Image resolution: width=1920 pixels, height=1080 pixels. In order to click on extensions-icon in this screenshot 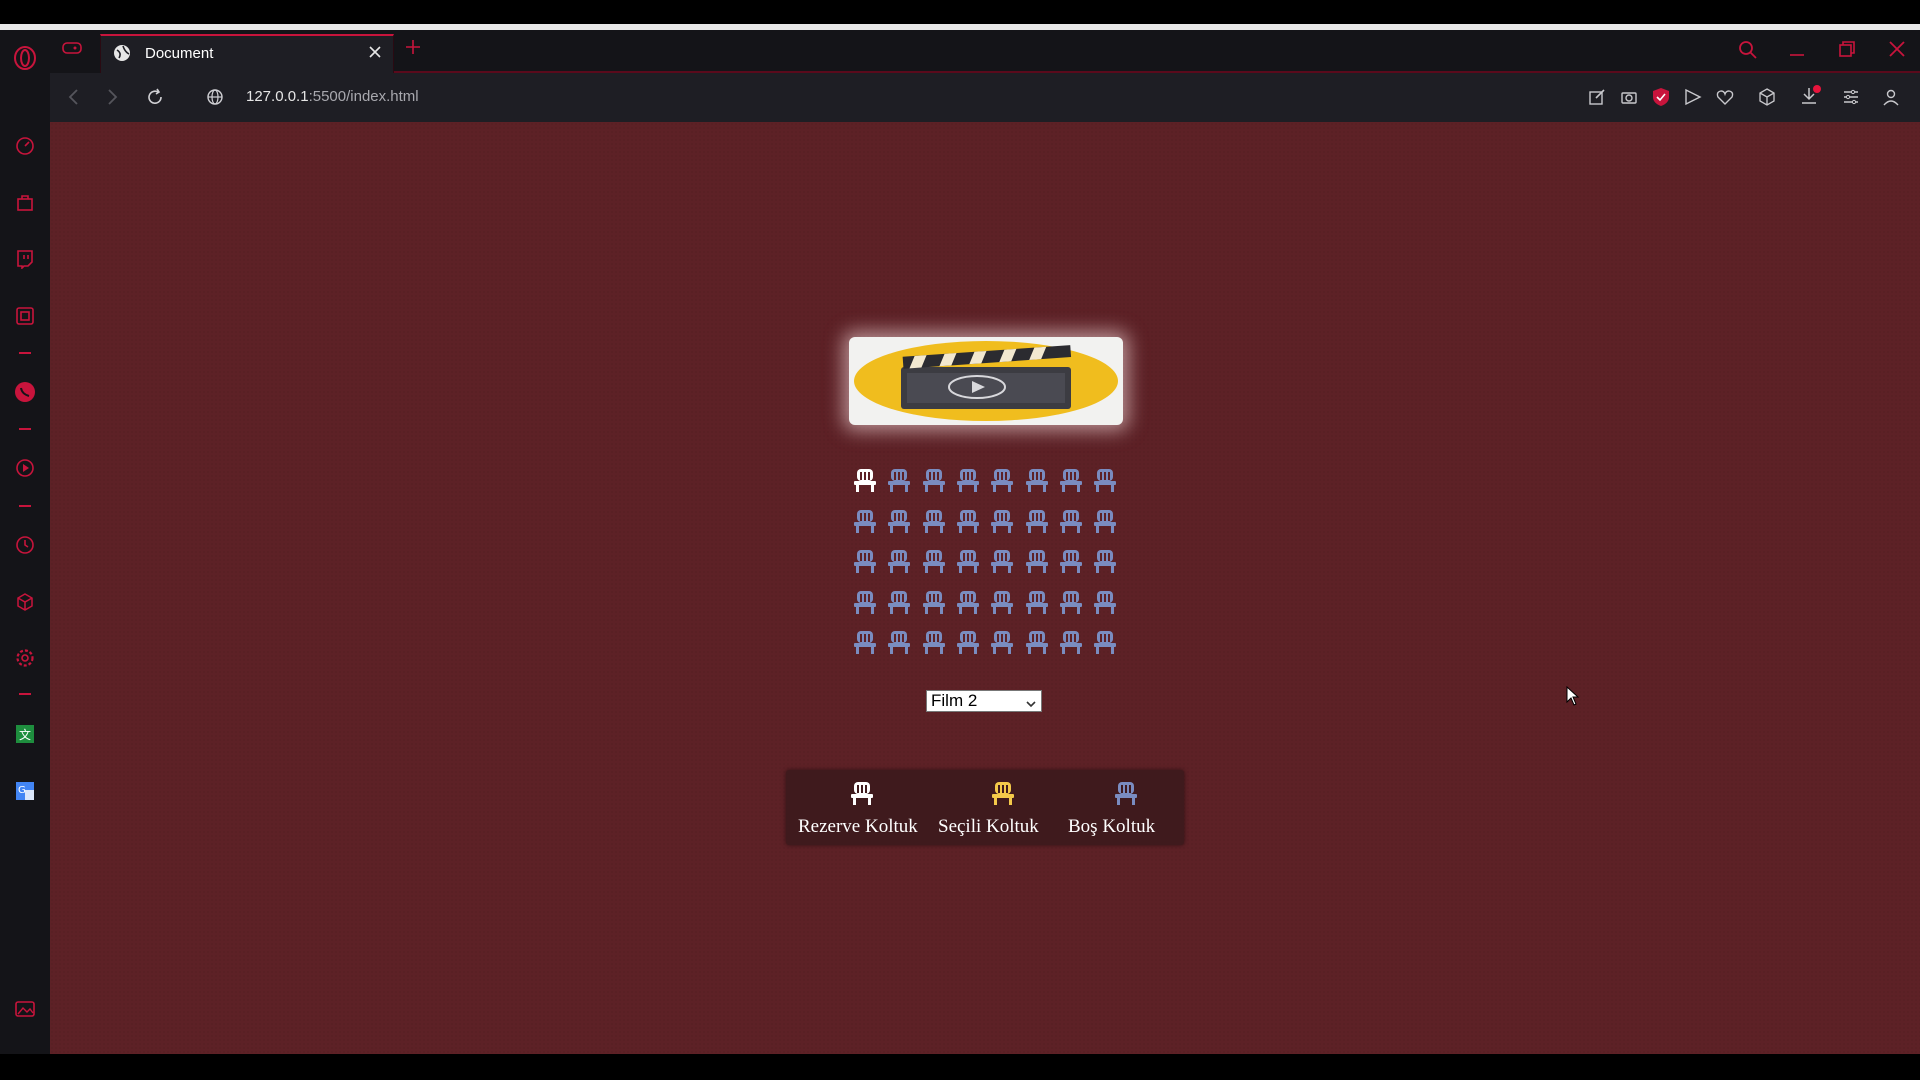, I will do `click(25, 316)`.